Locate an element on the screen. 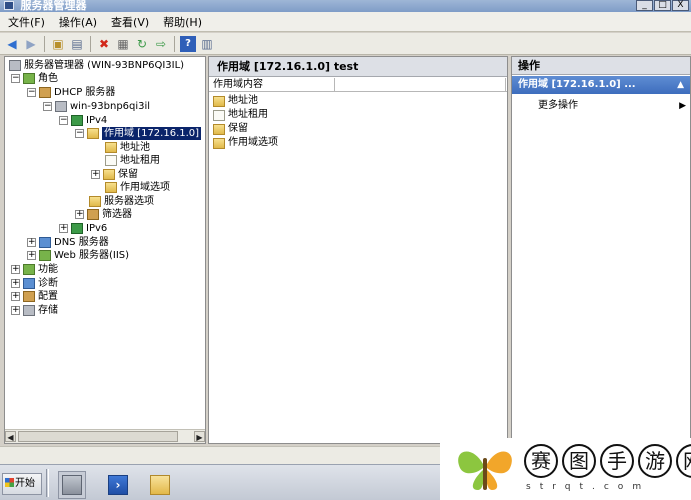 Image resolution: width=691 pixels, height=500 pixels. tree-node-server-manager: 服务器管理器 (WIN-93BNP6QI3IL) is located at coordinates (96, 65).